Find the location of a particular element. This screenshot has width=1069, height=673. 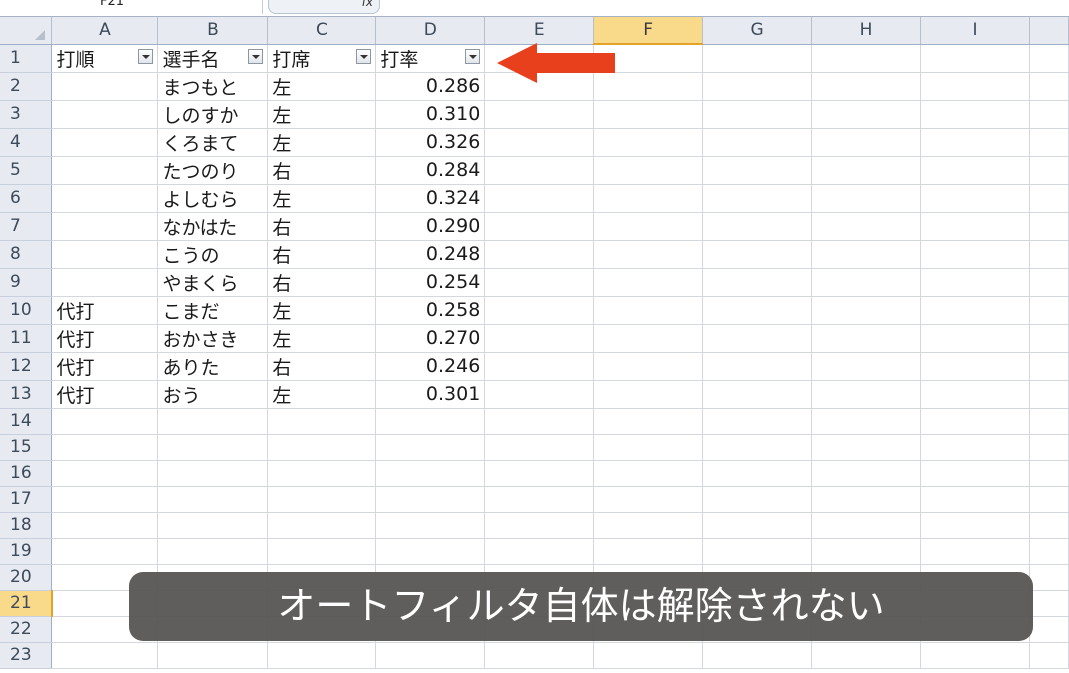

column-header-j is located at coordinates (1049, 31).